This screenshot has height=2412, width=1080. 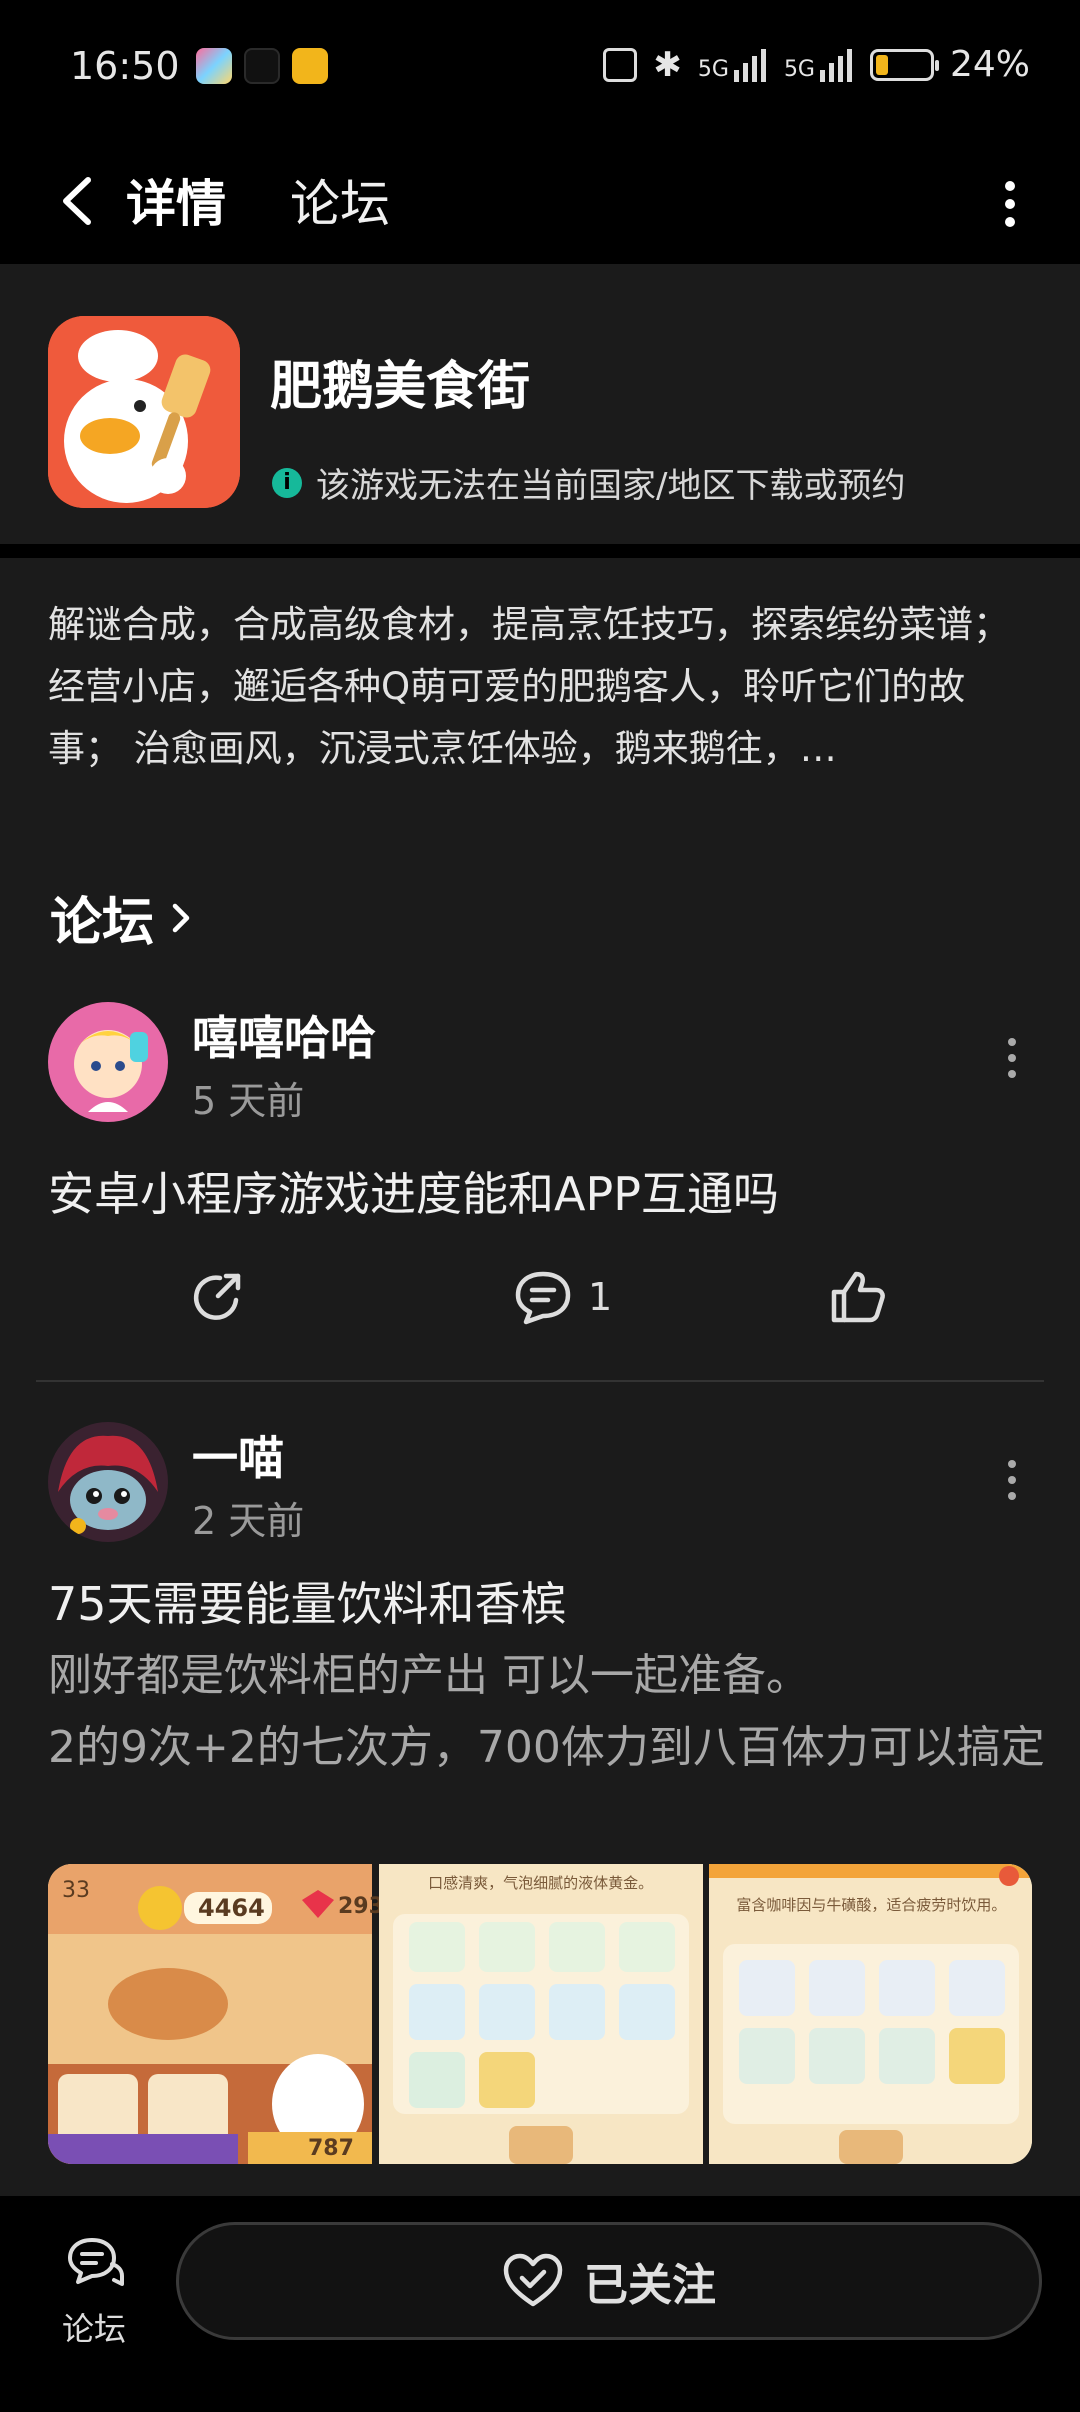 What do you see at coordinates (180, 200) in the screenshot?
I see `tab-details: 详情` at bounding box center [180, 200].